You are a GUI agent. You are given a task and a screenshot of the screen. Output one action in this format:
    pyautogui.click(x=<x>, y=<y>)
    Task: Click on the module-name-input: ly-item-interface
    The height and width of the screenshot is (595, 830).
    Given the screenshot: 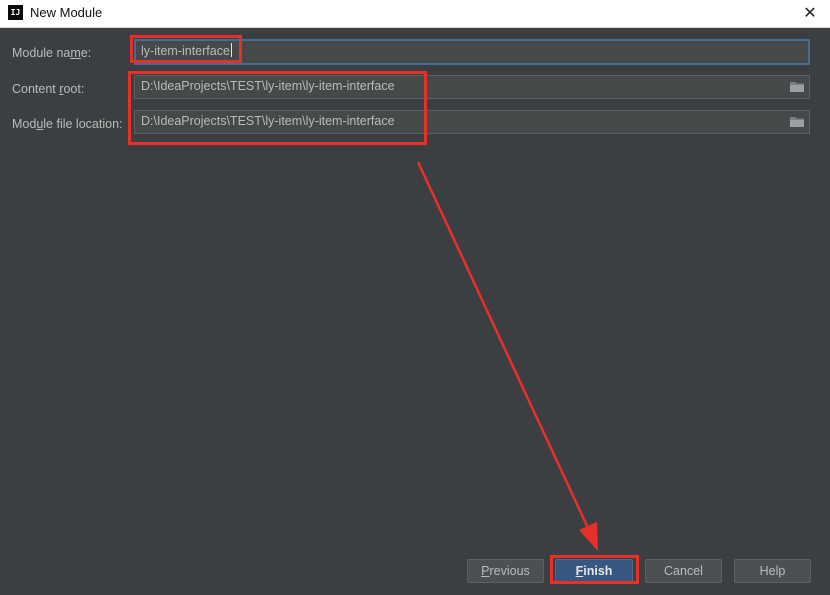 What is the action you would take?
    pyautogui.click(x=472, y=52)
    